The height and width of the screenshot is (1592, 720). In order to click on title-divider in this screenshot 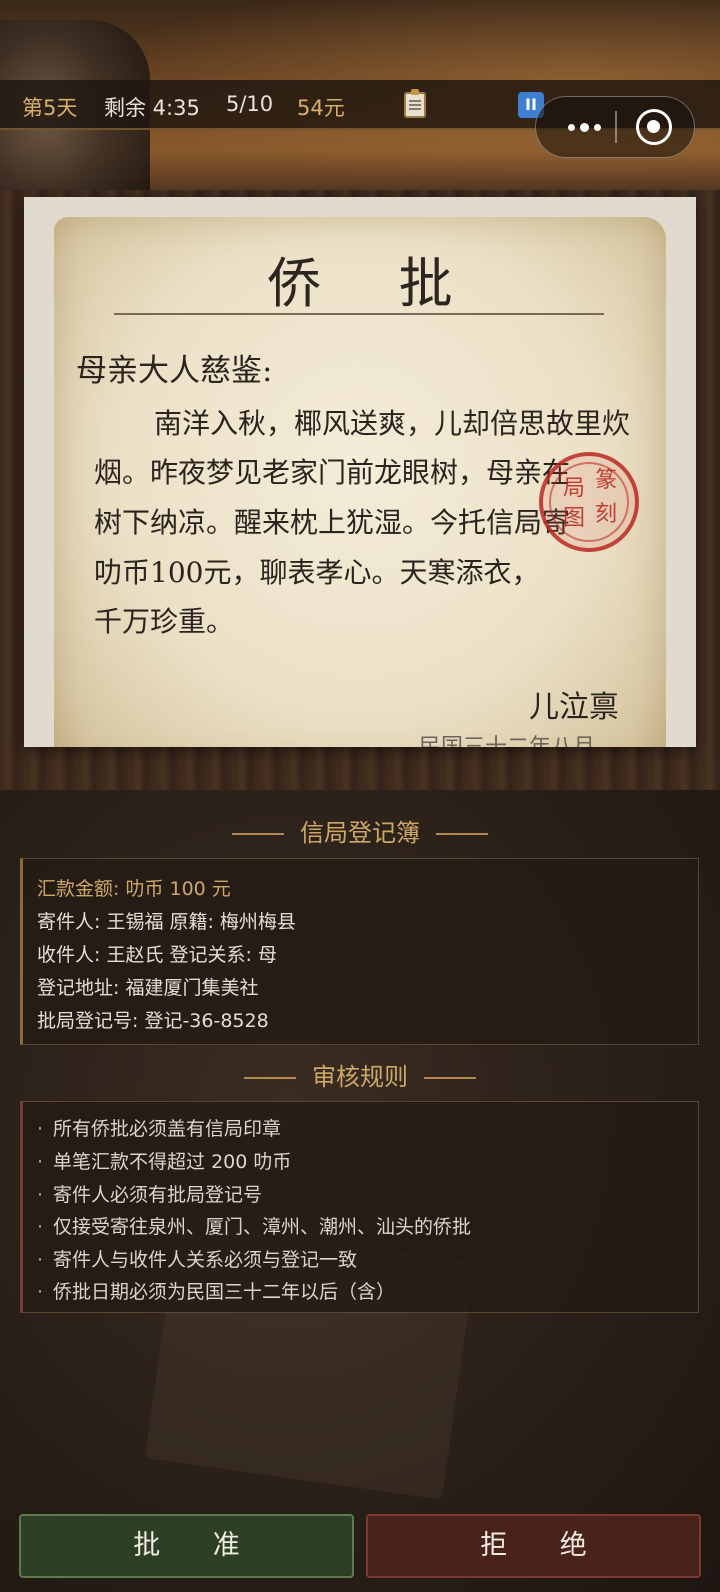, I will do `click(359, 314)`.